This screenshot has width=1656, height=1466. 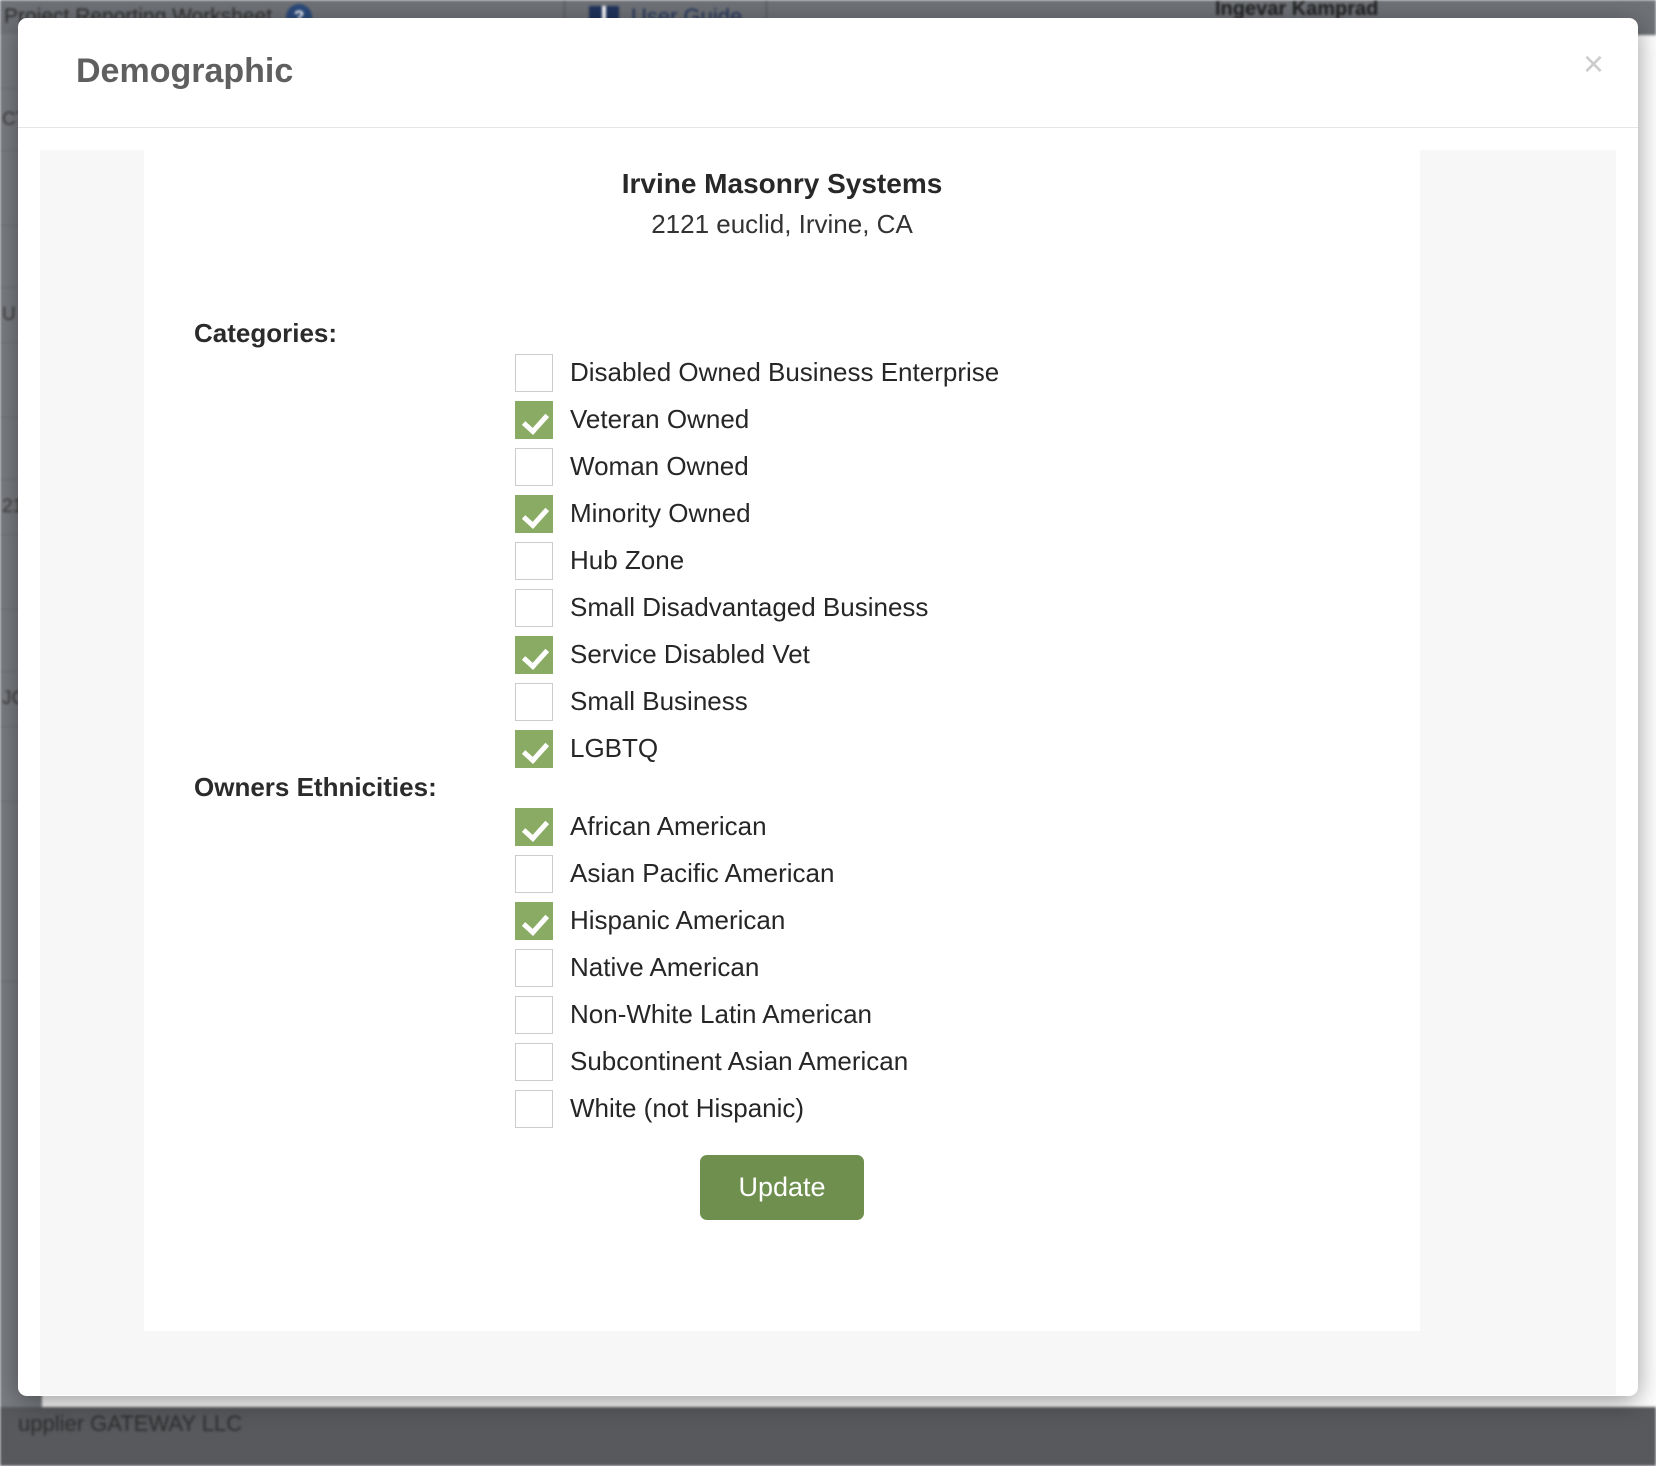 What do you see at coordinates (266, 333) in the screenshot?
I see `categories-section-label: Categories:` at bounding box center [266, 333].